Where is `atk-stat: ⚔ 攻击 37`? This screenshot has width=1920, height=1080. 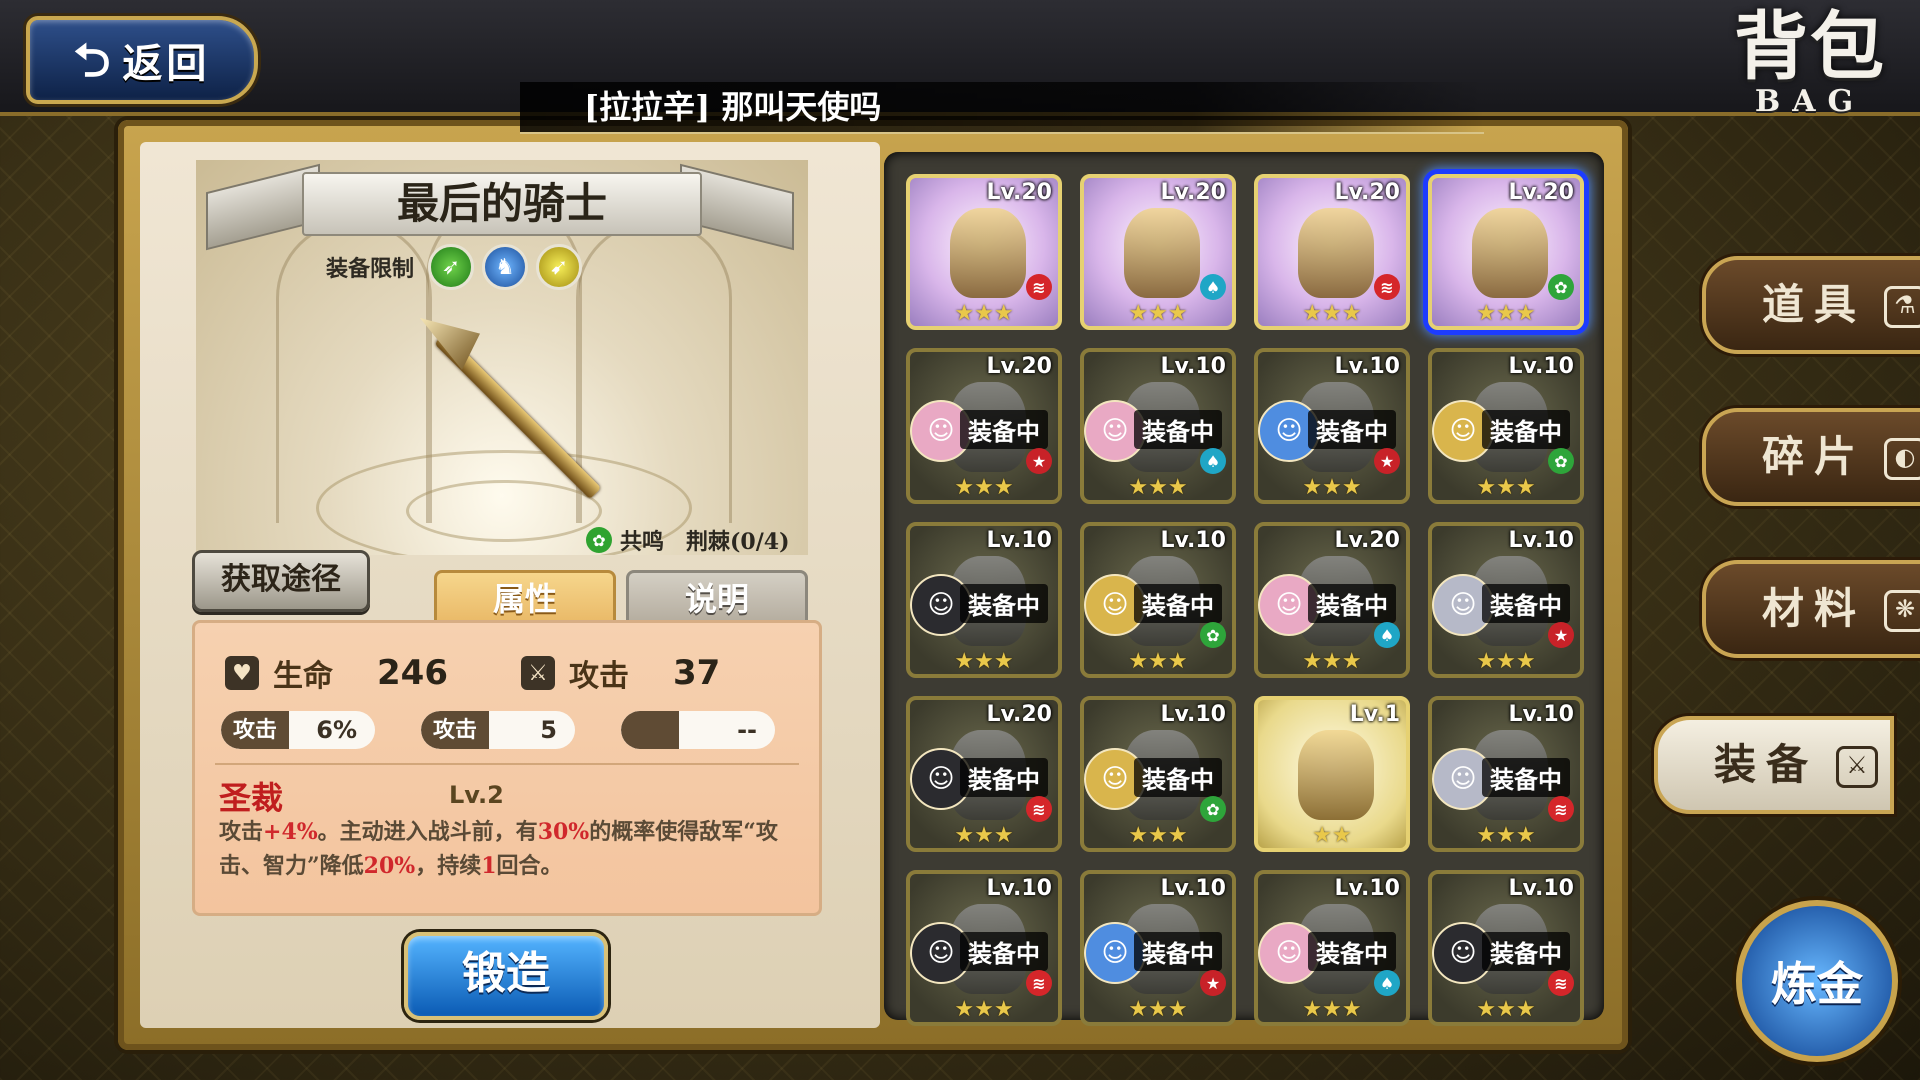 atk-stat: ⚔ 攻击 37 is located at coordinates (620, 673).